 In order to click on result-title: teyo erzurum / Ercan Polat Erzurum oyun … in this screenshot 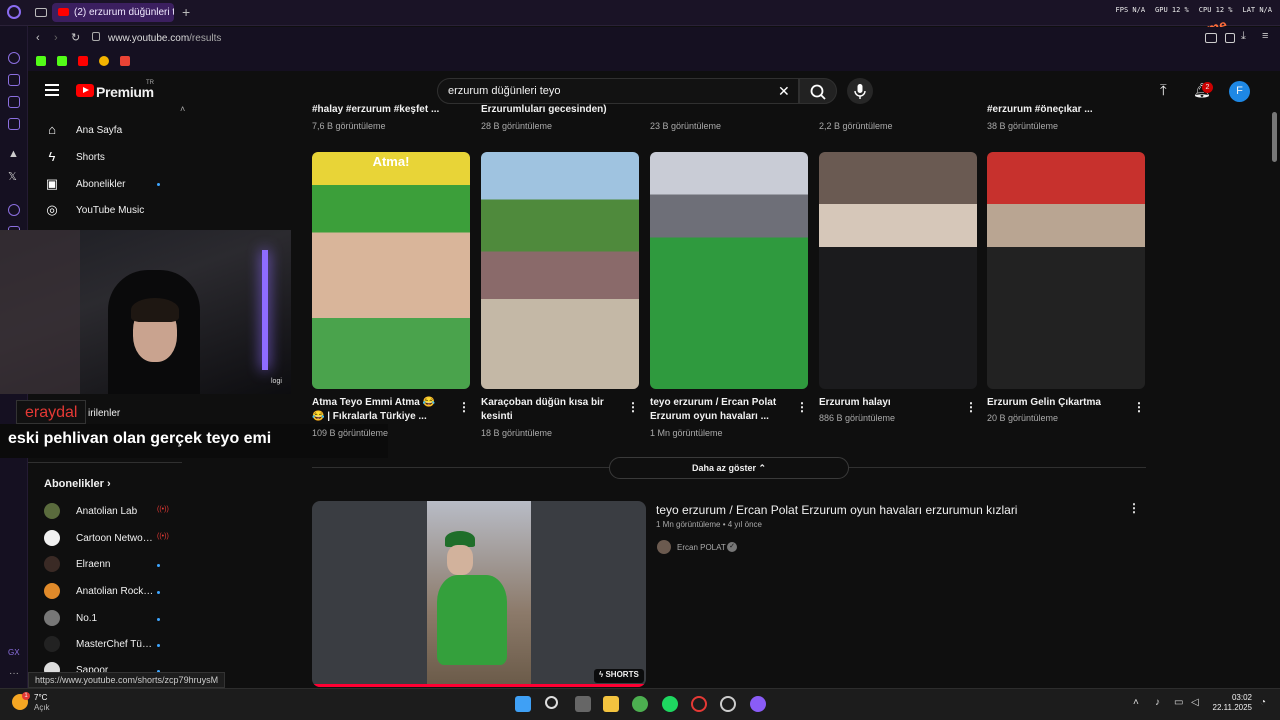, I will do `click(836, 510)`.